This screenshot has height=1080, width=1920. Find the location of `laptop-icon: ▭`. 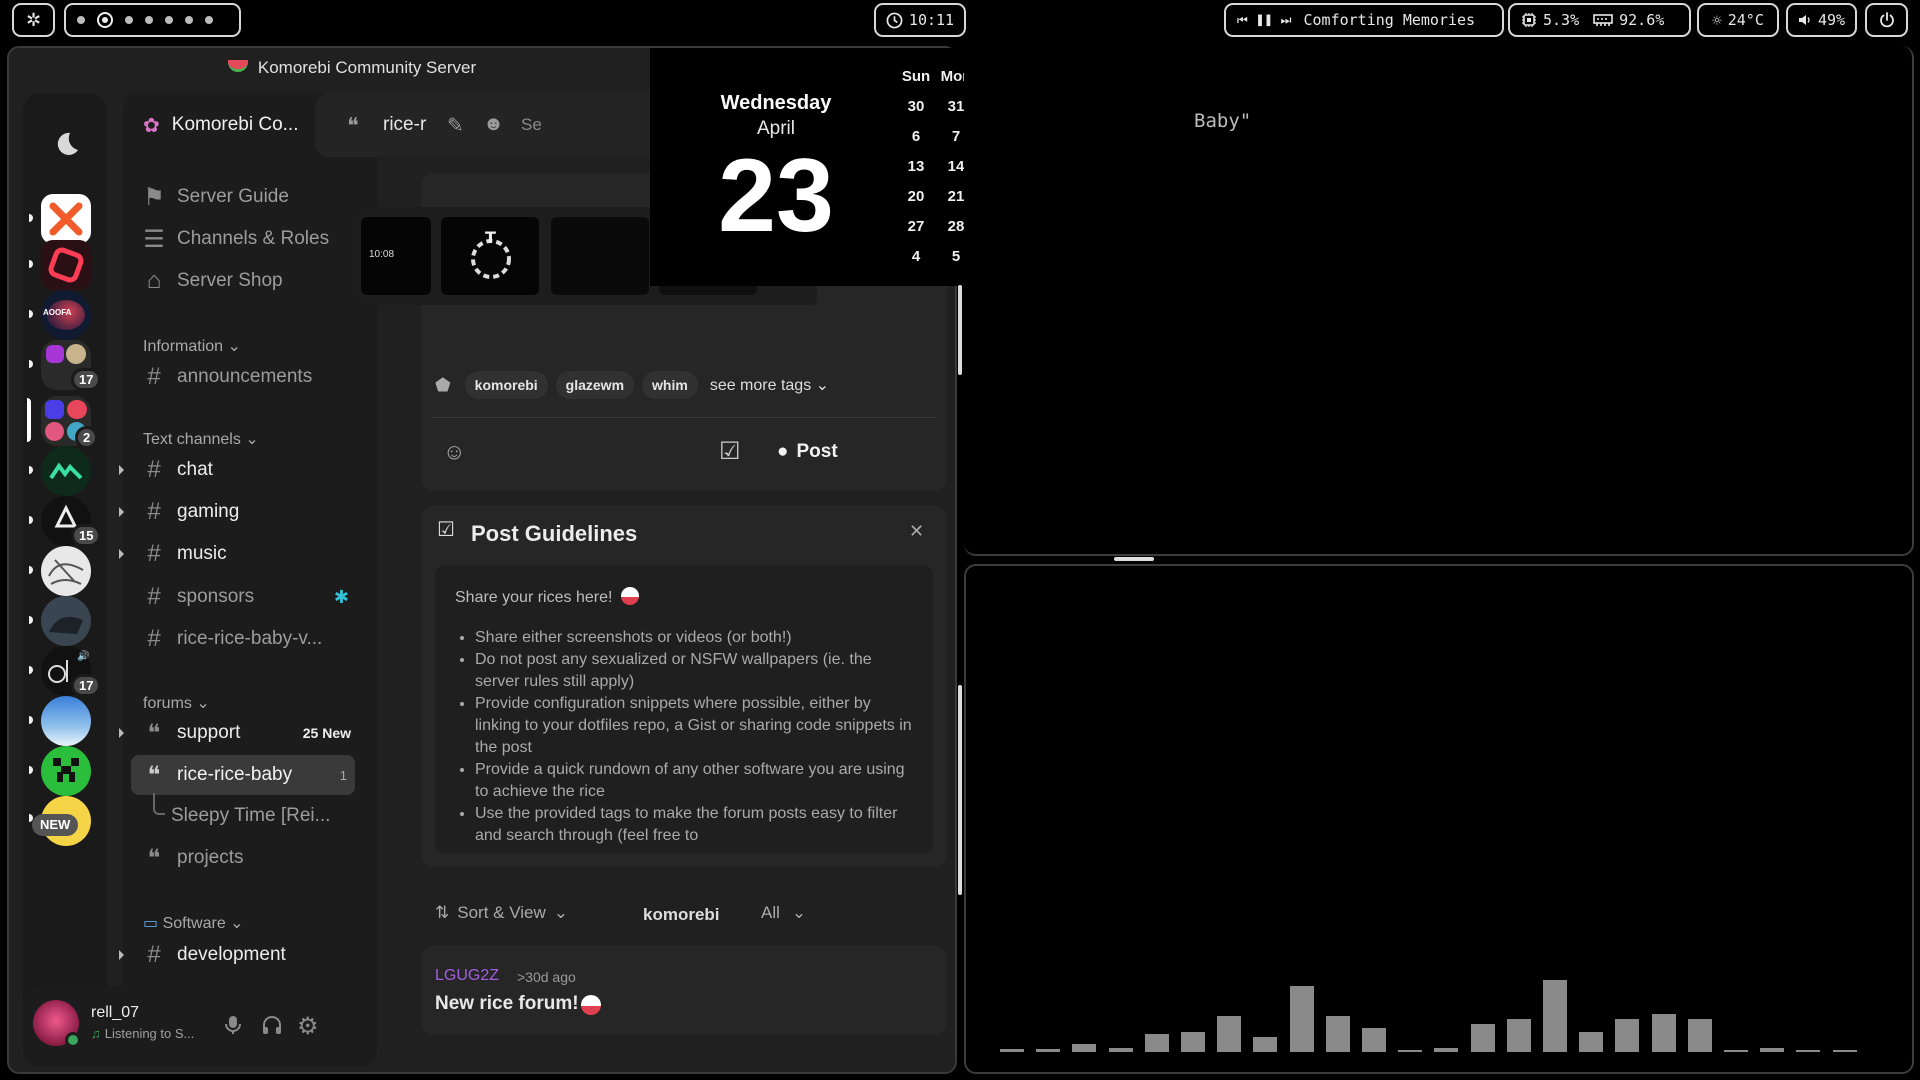

laptop-icon: ▭ is located at coordinates (151, 923).